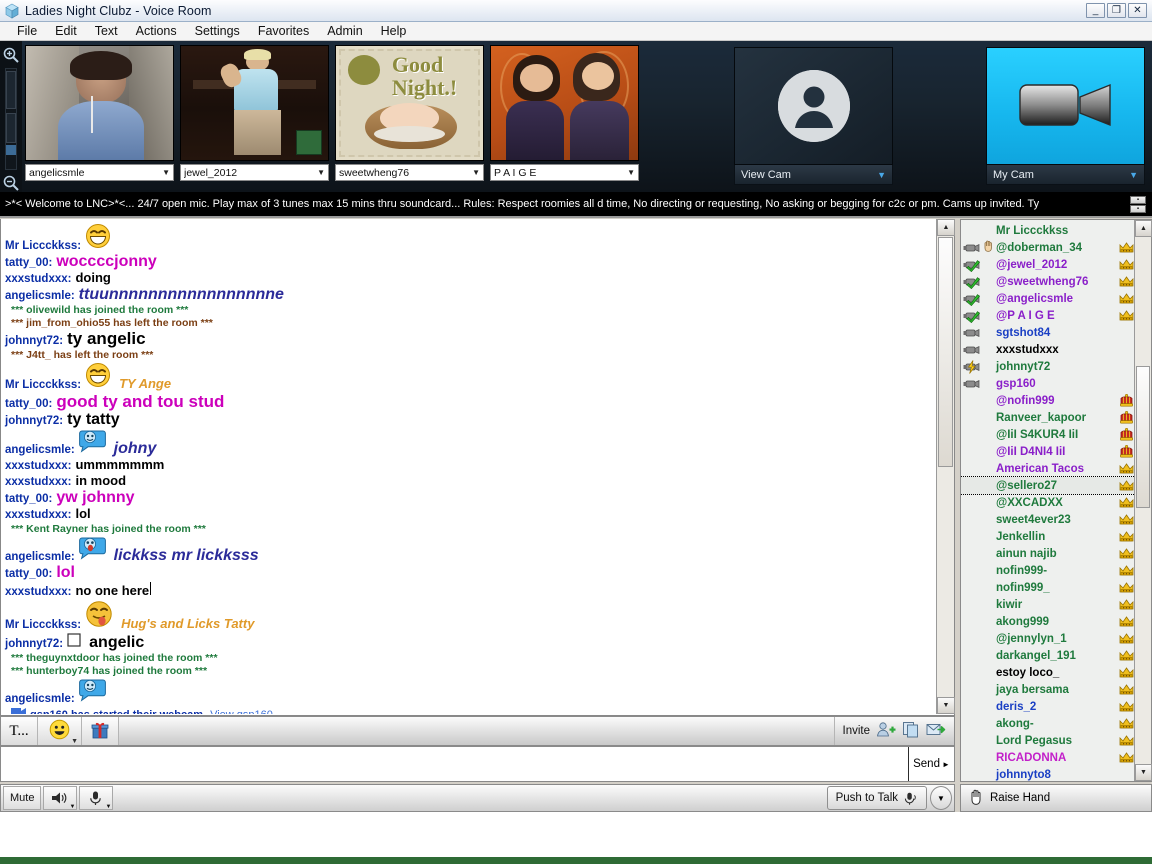  I want to click on chat-scroll-down-button: ▼, so click(946, 705).